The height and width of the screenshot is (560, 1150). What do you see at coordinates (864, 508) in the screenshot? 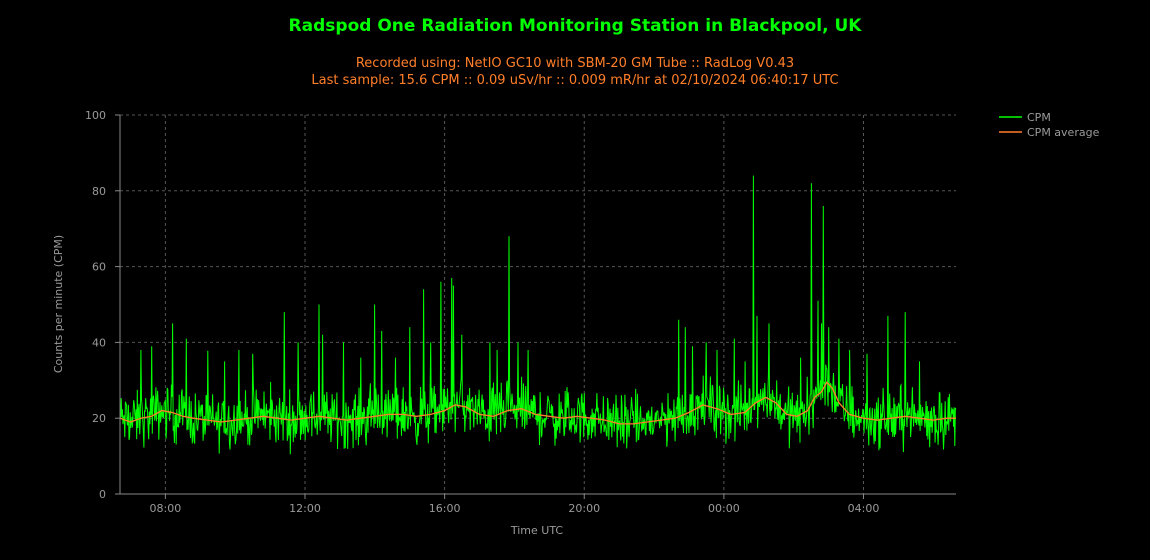
I see `x-tick-label: 04:00` at bounding box center [864, 508].